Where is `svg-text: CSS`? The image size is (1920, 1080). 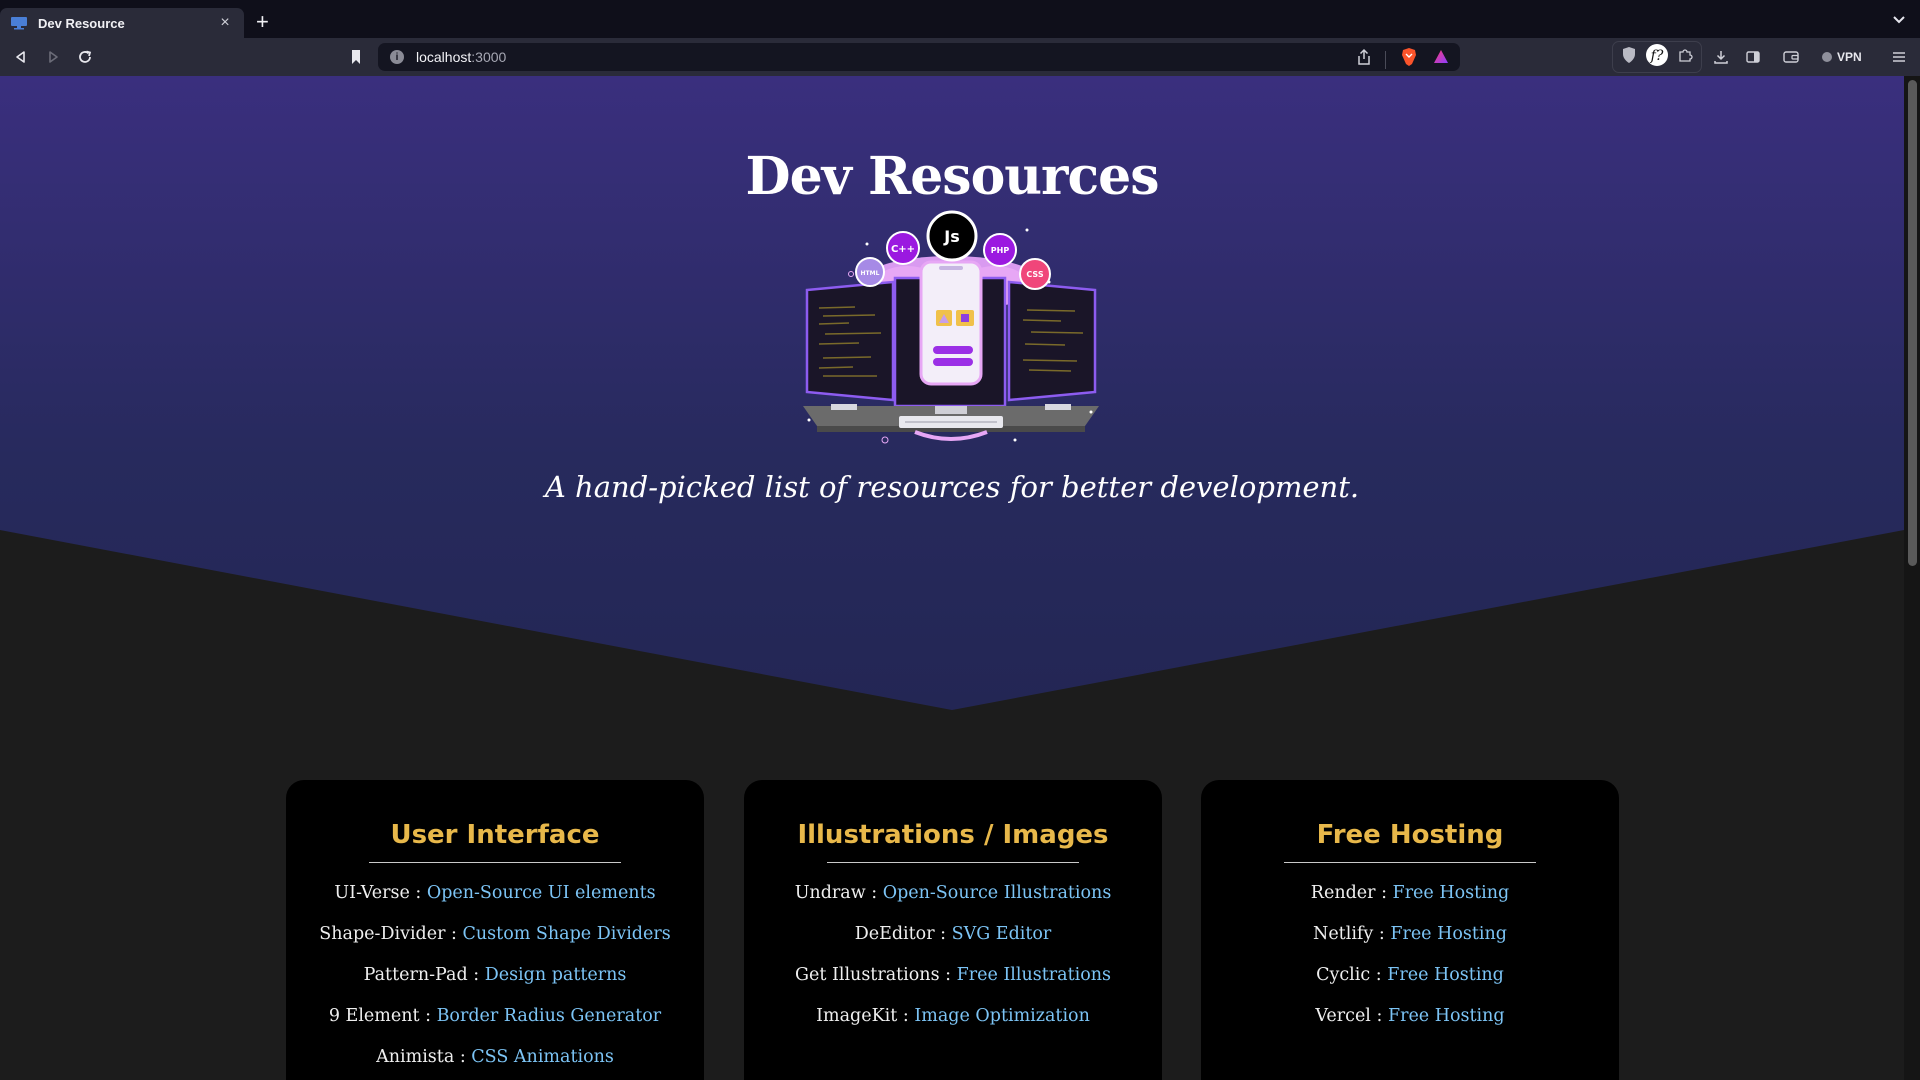
svg-text: CSS is located at coordinates (1034, 274).